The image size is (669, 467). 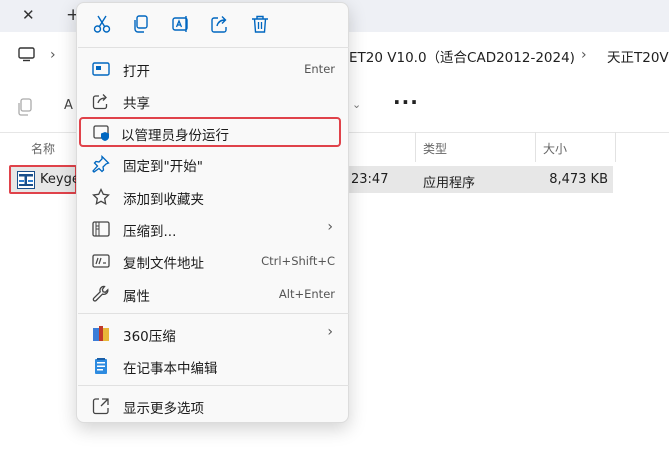 What do you see at coordinates (181, 24) in the screenshot?
I see `rename-icon` at bounding box center [181, 24].